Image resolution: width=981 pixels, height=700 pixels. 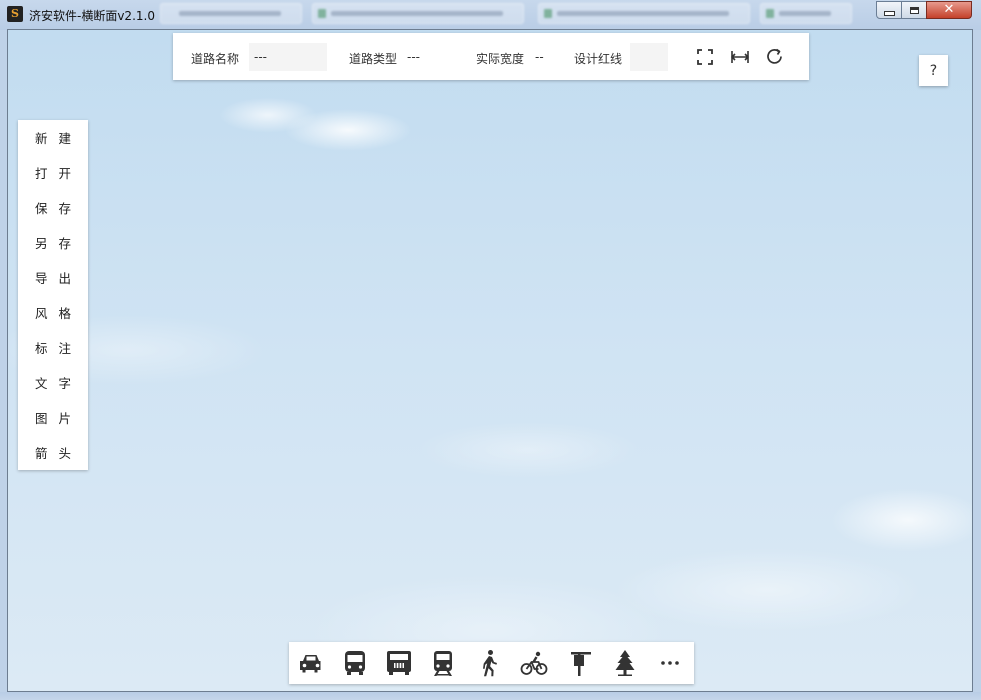 I want to click on minimize-icon, so click(x=889, y=13).